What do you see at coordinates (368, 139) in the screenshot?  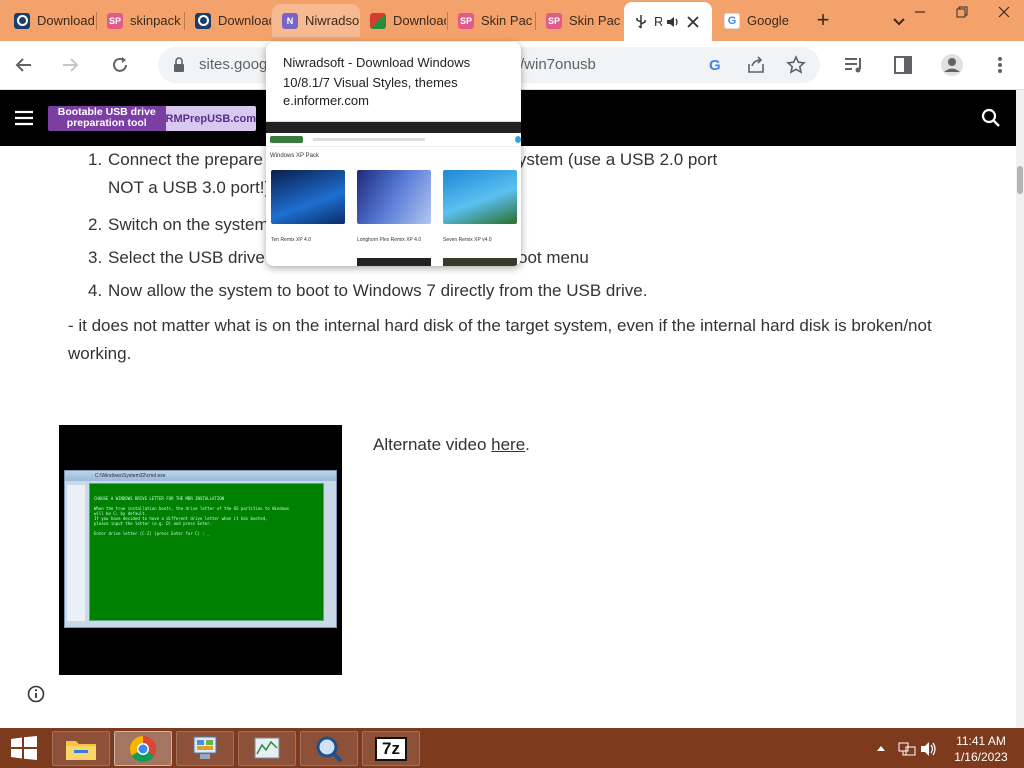 I see `preview-nav-links` at bounding box center [368, 139].